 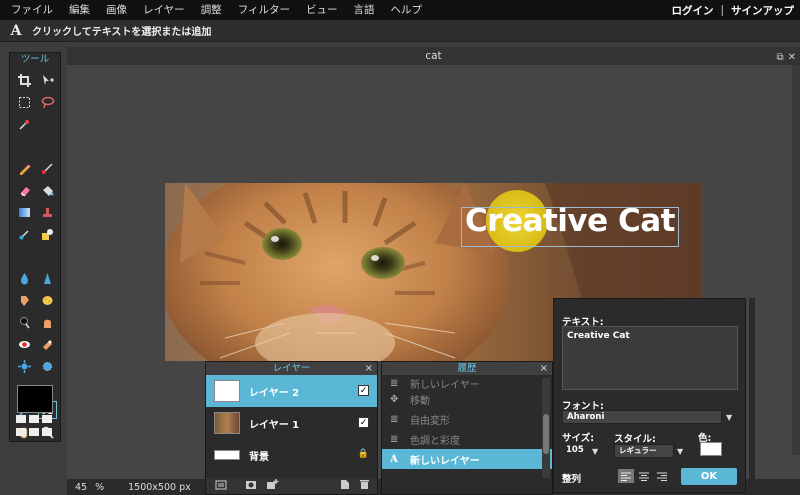 What do you see at coordinates (211, 10) in the screenshot?
I see `menu-adjust: 調整` at bounding box center [211, 10].